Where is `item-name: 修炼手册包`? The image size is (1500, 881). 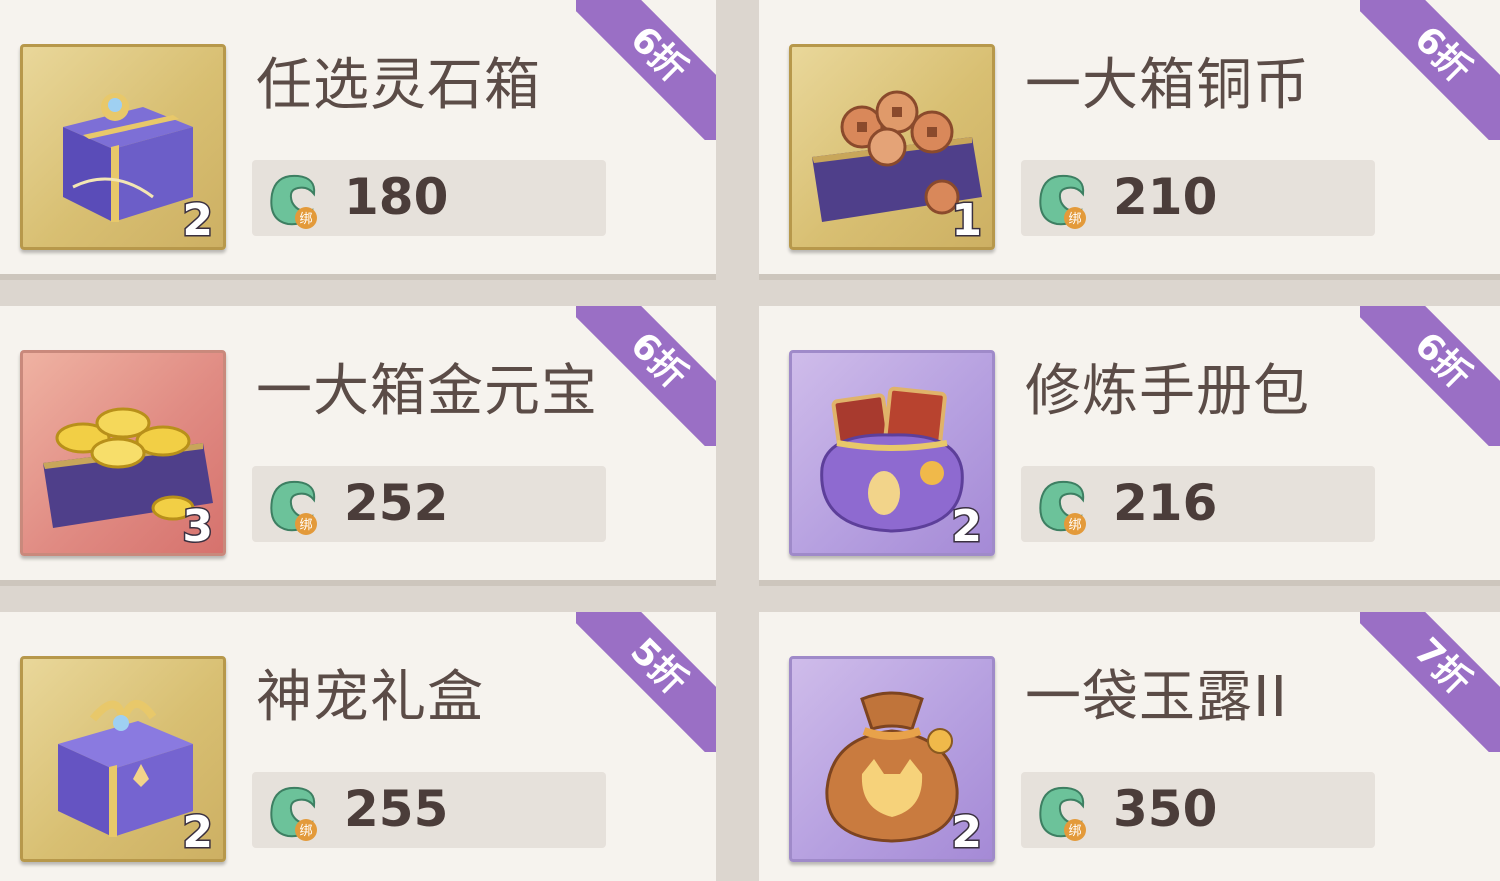 item-name: 修炼手册包 is located at coordinates (1167, 391).